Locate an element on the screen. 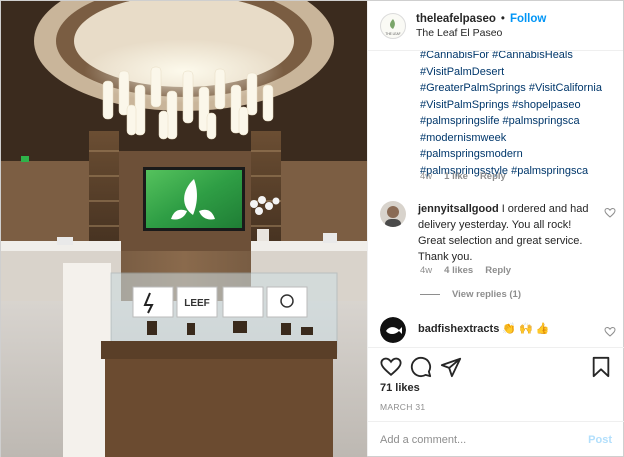 The height and width of the screenshot is (457, 624). action-icon-row is located at coordinates (496, 368).